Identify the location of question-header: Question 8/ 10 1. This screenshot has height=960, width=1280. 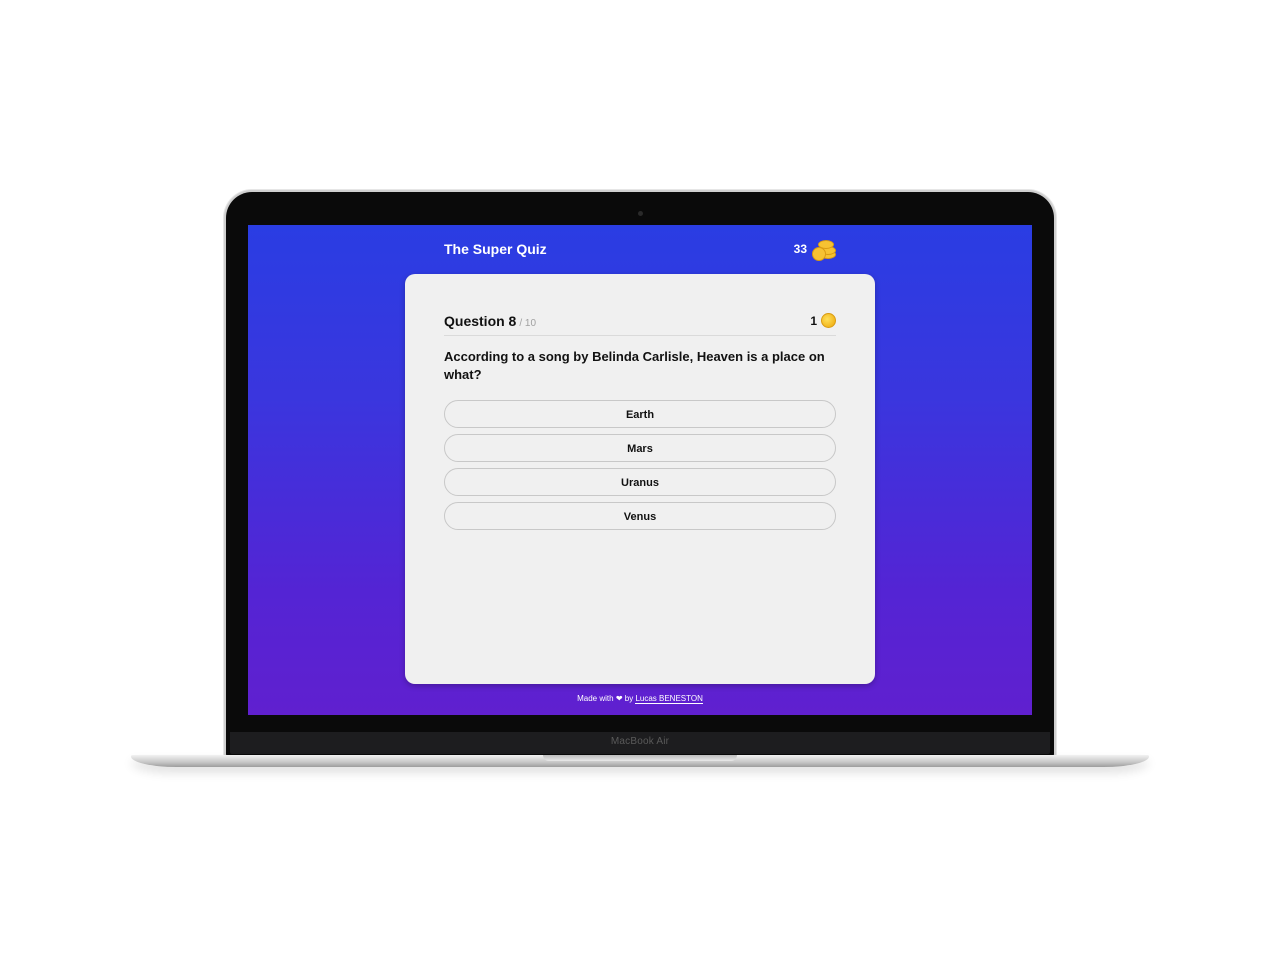
(640, 323).